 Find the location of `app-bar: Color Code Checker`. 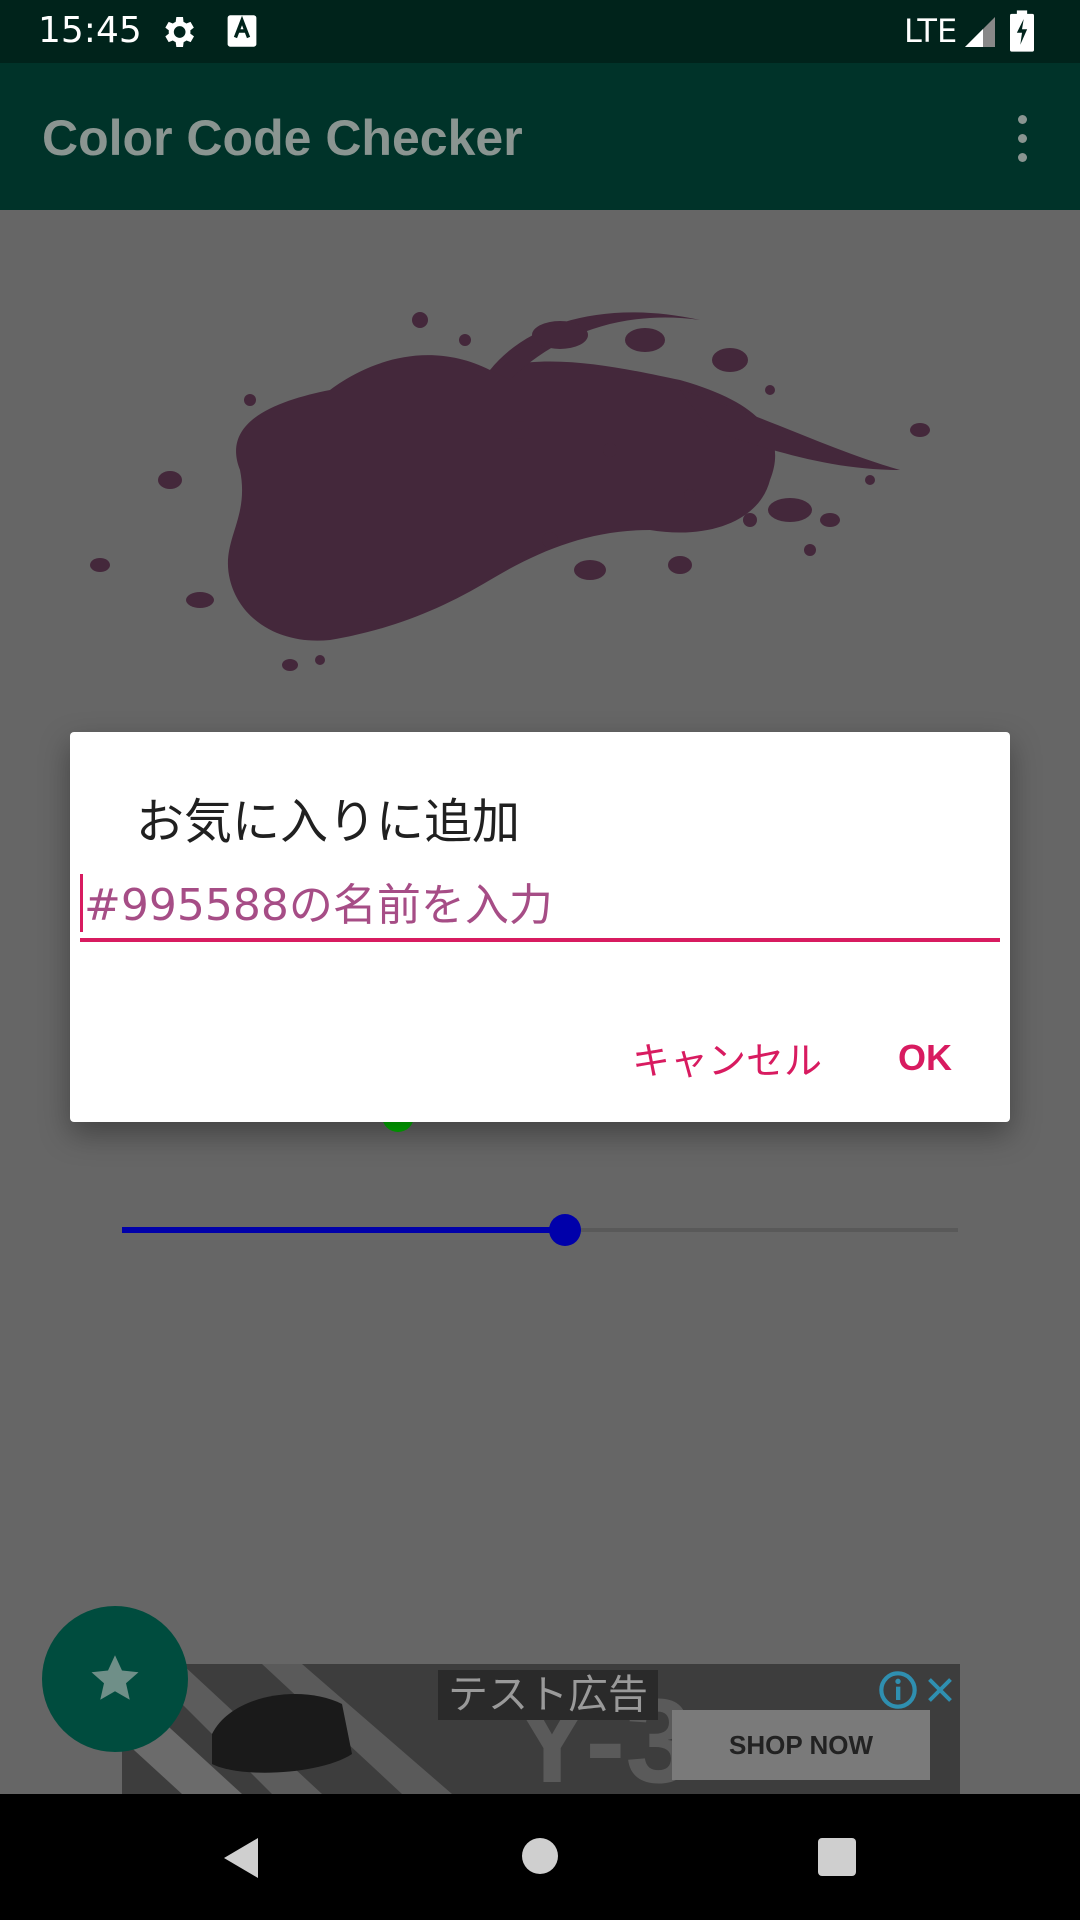

app-bar: Color Code Checker is located at coordinates (540, 136).